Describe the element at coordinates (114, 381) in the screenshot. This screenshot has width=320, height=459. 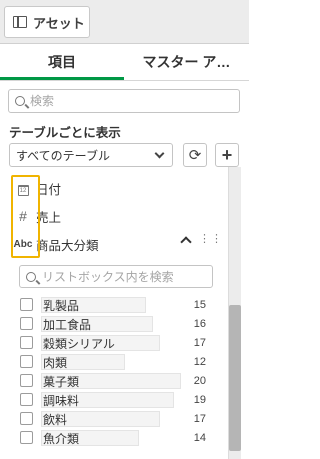
I see `list-item: 菓子類 20` at that location.